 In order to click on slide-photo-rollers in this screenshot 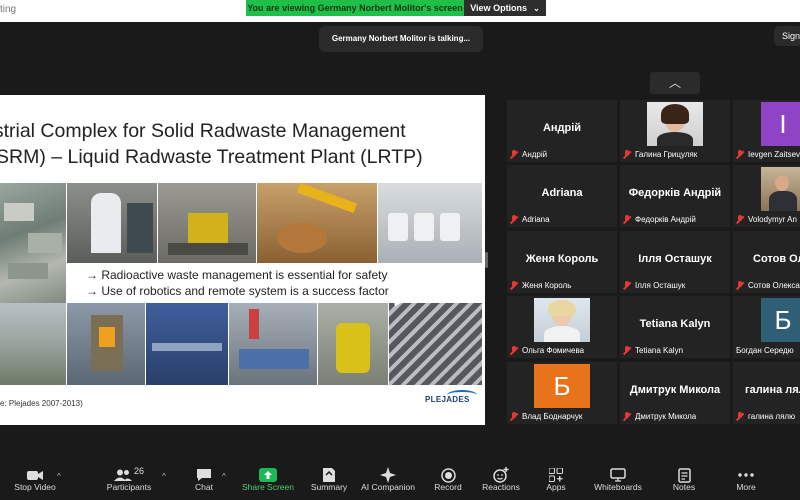, I will do `click(273, 344)`.